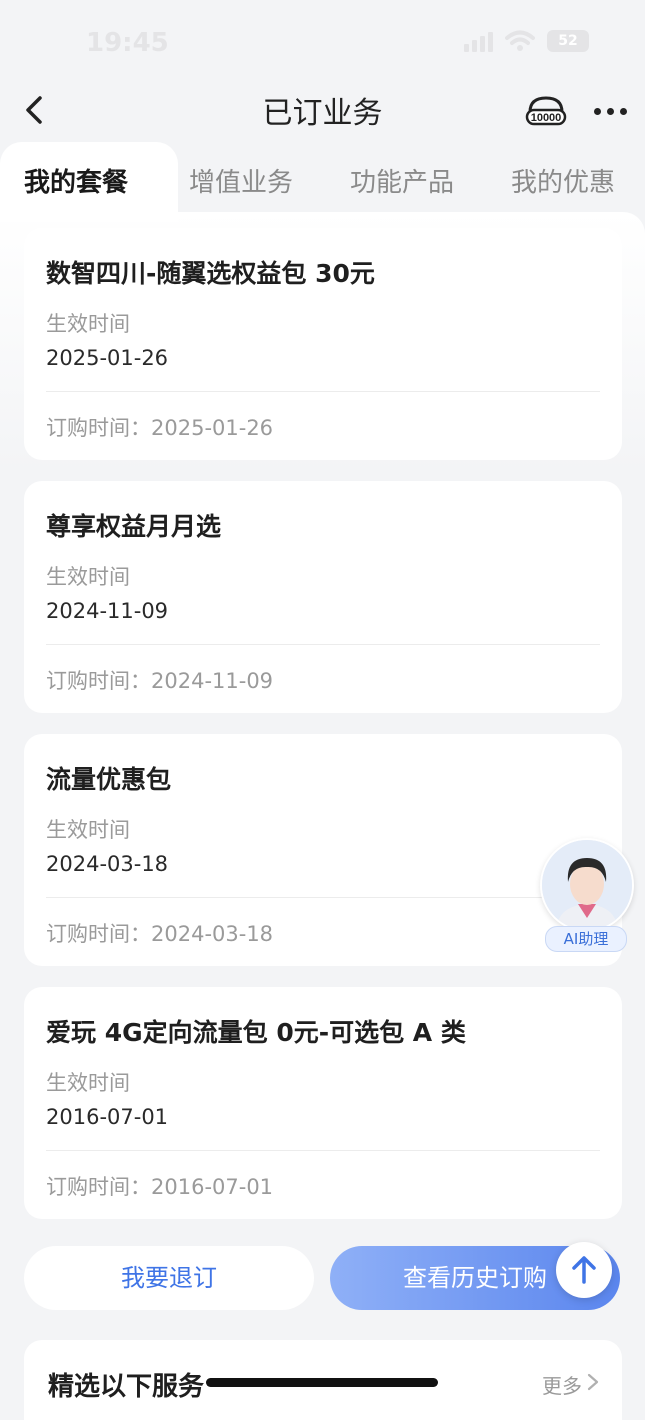 This screenshot has width=645, height=1420. Describe the element at coordinates (568, 41) in the screenshot. I see `battery-icon: 52` at that location.